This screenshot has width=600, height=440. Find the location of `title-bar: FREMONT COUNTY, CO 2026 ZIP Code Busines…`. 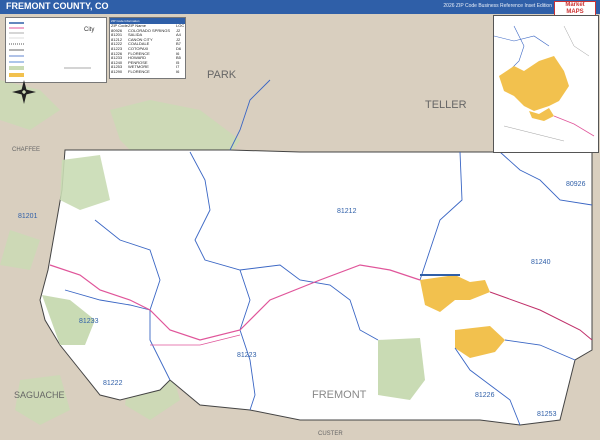

title-bar: FREMONT COUNTY, CO 2026 ZIP Code Busines… is located at coordinates (300, 7).